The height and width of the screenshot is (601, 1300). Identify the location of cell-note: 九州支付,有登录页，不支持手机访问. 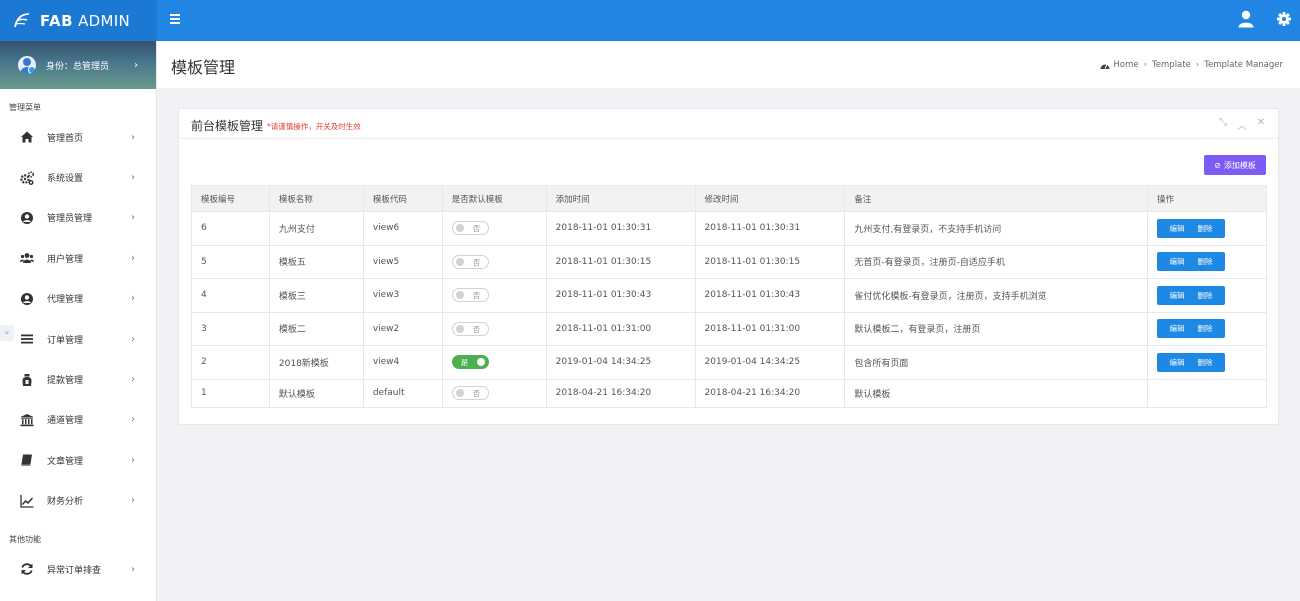
(996, 228).